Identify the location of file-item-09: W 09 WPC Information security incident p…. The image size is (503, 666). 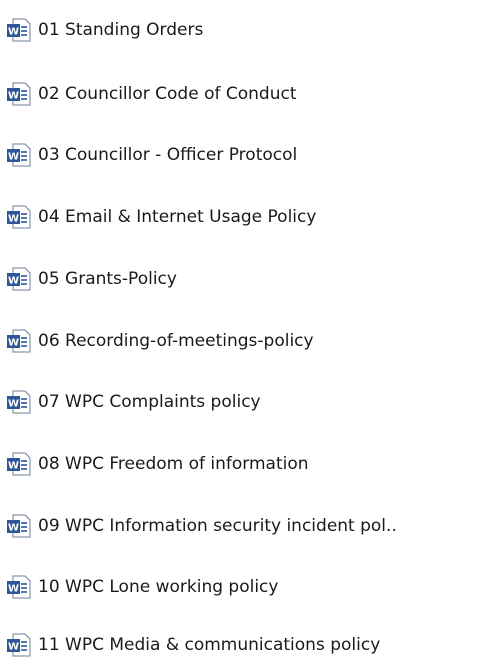
(201, 526).